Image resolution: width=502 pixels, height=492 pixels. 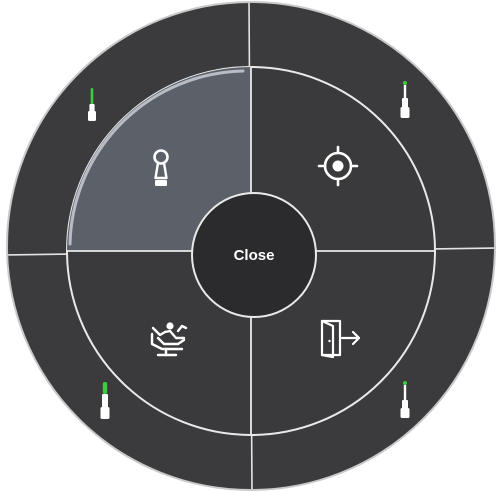 I want to click on close-label: Close, so click(x=254, y=255).